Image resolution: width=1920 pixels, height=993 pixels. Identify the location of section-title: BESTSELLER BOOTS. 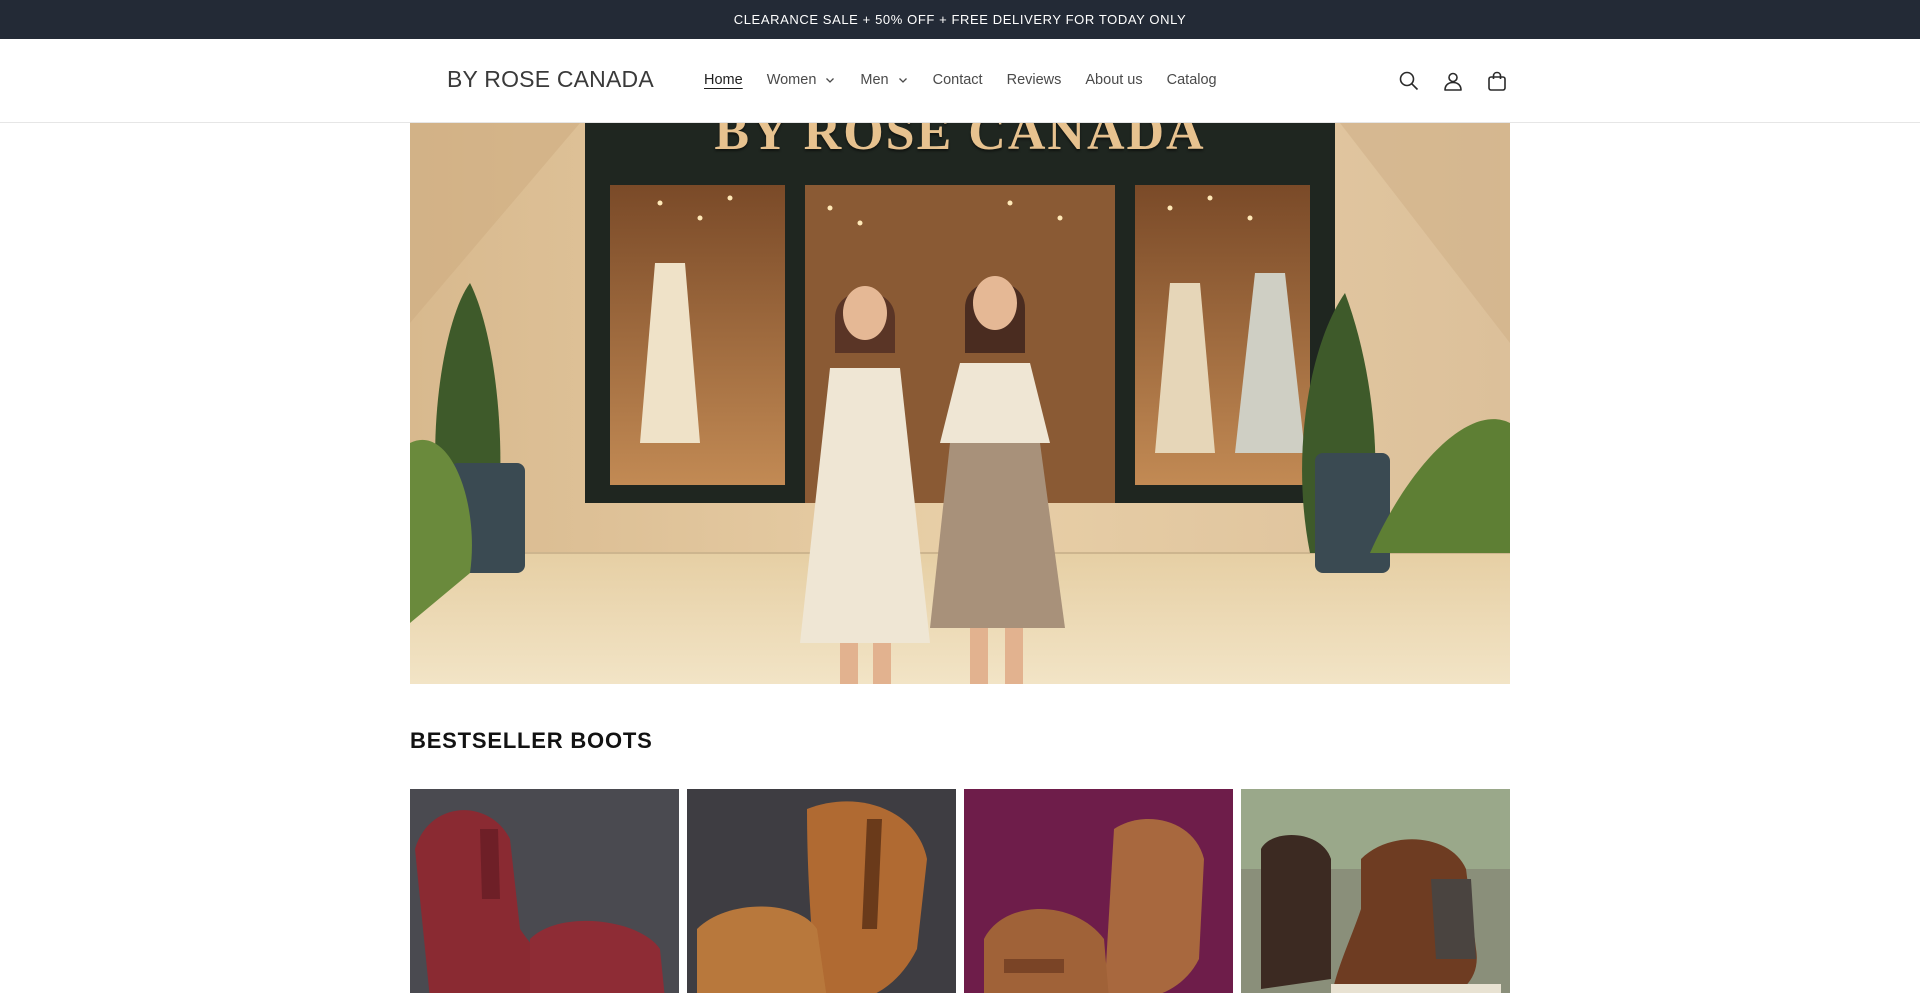
(531, 740).